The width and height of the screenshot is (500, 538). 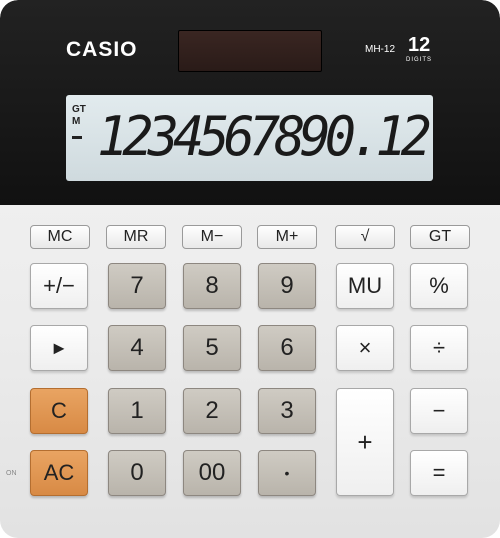 What do you see at coordinates (212, 411) in the screenshot?
I see `two-key: 2` at bounding box center [212, 411].